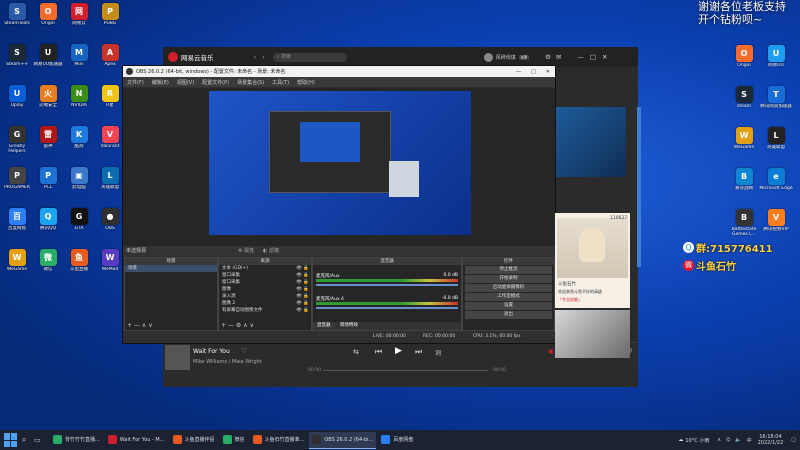  Describe the element at coordinates (263, 57) in the screenshot. I see `forward-icon: ›` at that location.